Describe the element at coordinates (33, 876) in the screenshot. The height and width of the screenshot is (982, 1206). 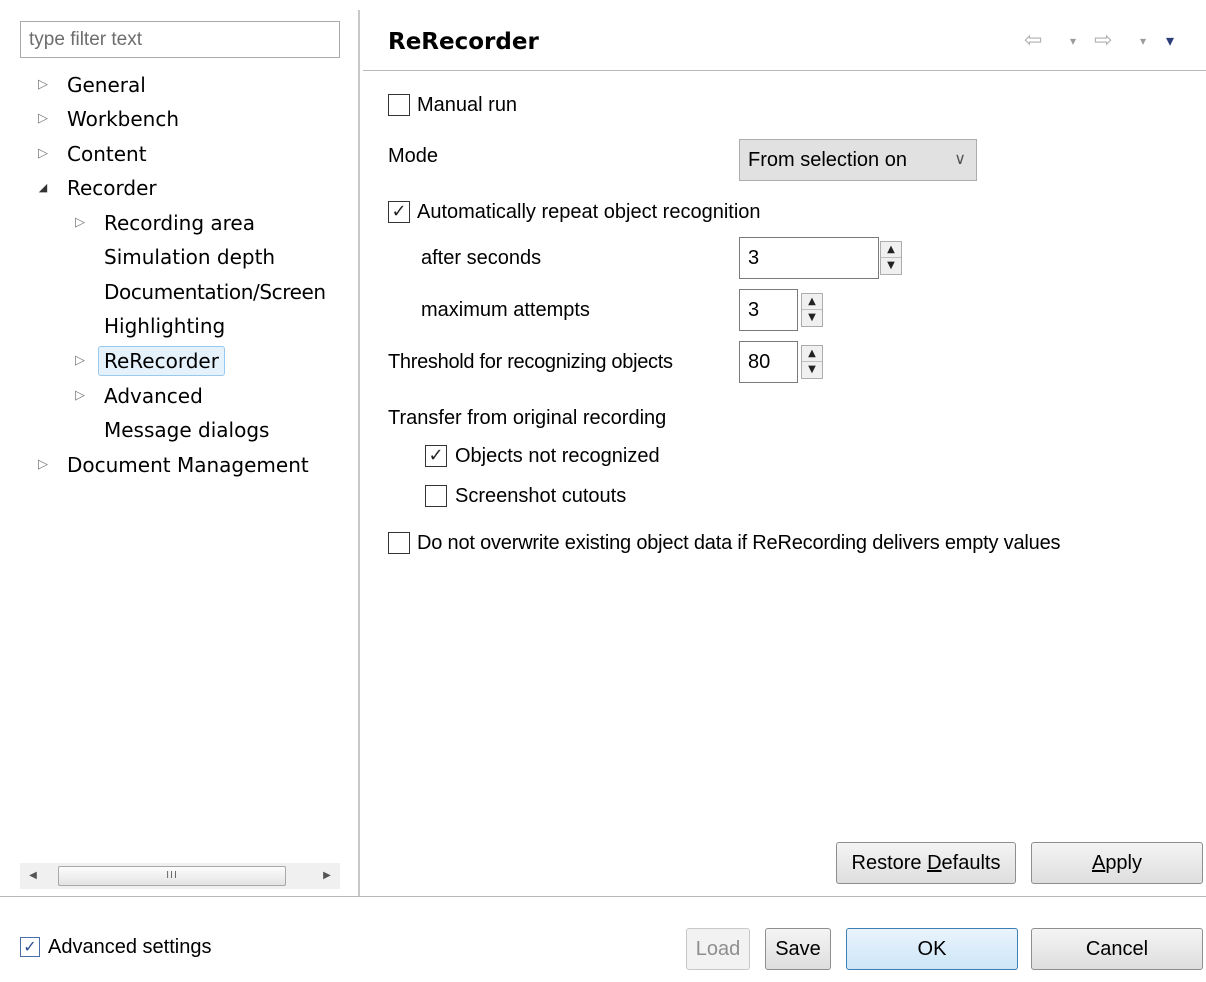
I see `scroll-left-arrow-icon: ◀` at that location.